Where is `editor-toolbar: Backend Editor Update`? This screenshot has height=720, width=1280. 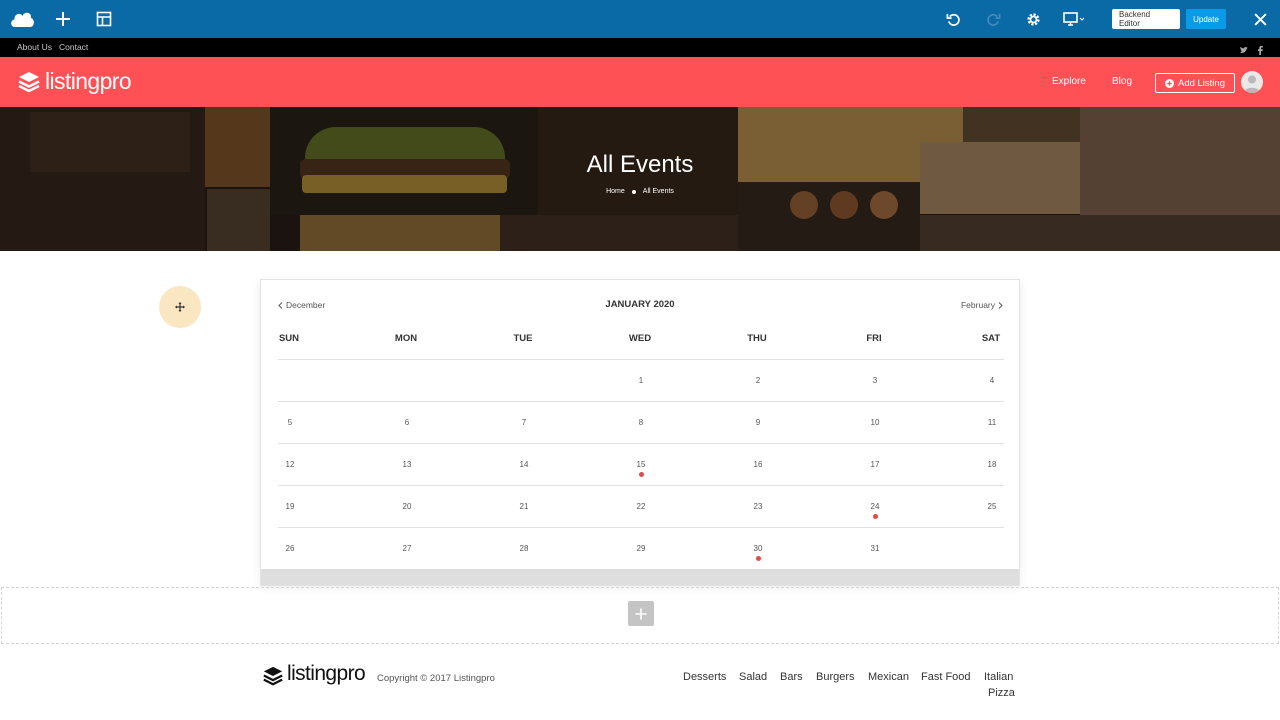
editor-toolbar: Backend Editor Update is located at coordinates (640, 19).